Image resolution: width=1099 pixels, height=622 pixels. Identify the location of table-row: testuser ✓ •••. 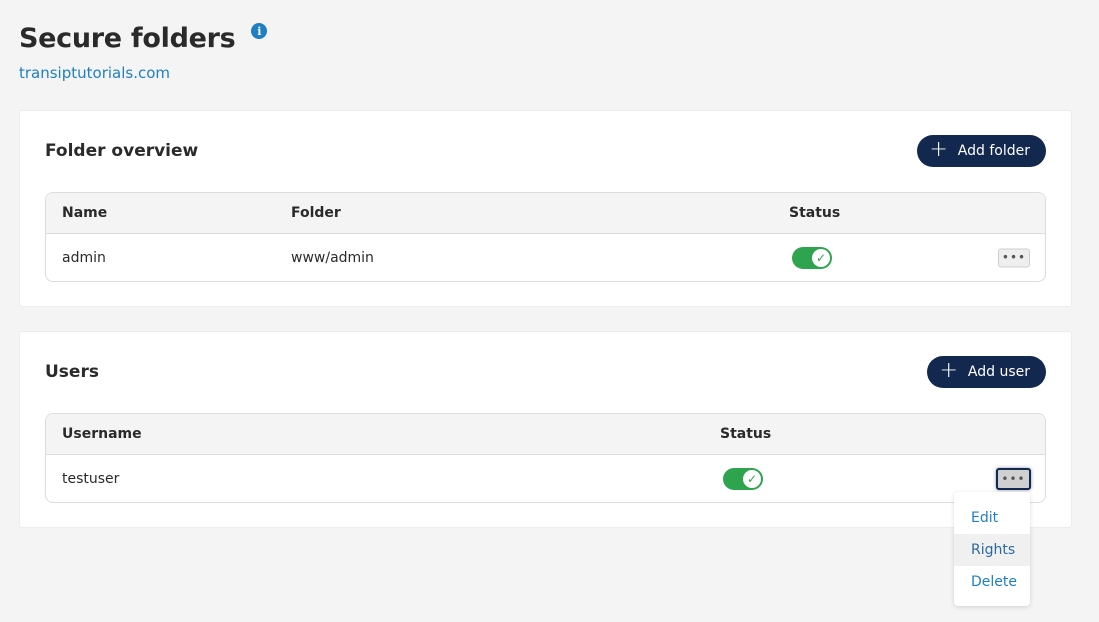
(545, 478).